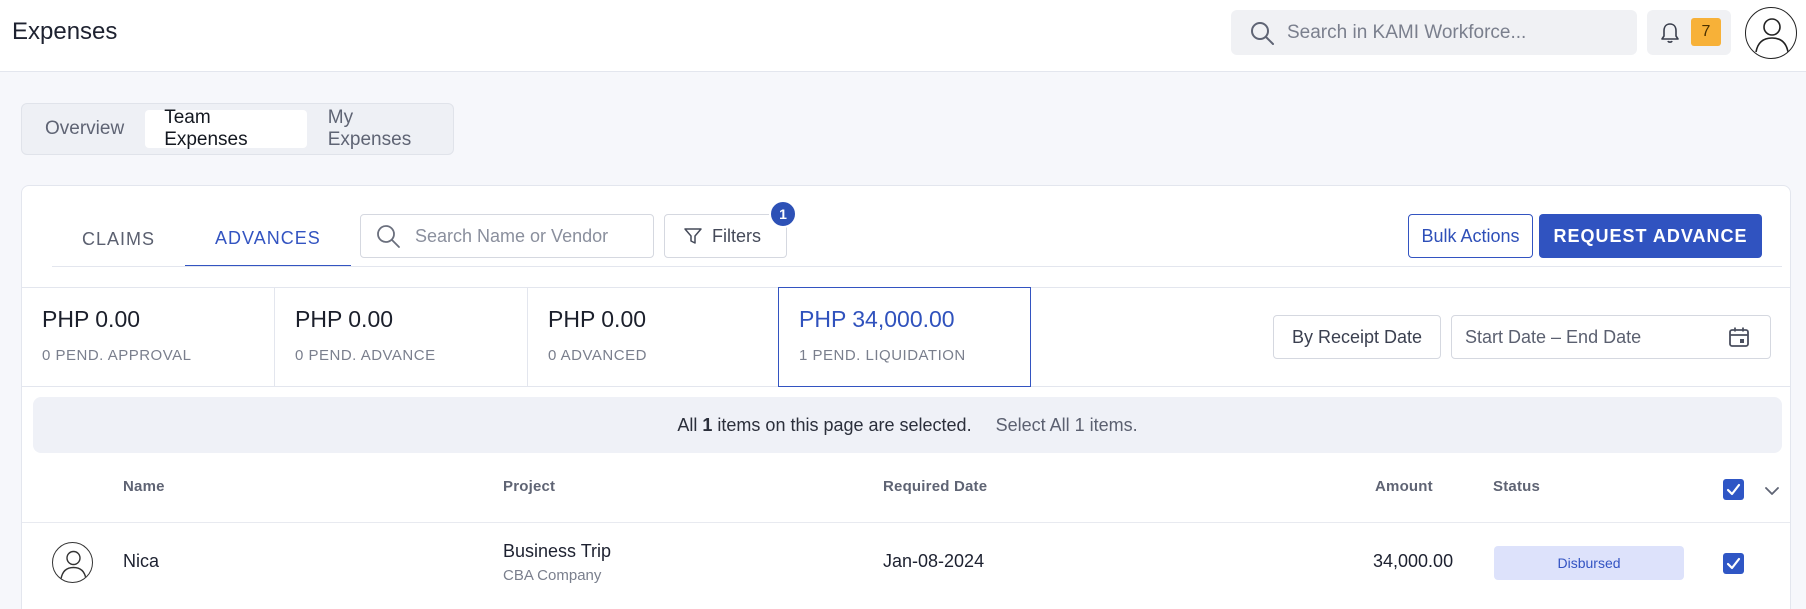  What do you see at coordinates (141, 561) in the screenshot?
I see `row-name: Nica` at bounding box center [141, 561].